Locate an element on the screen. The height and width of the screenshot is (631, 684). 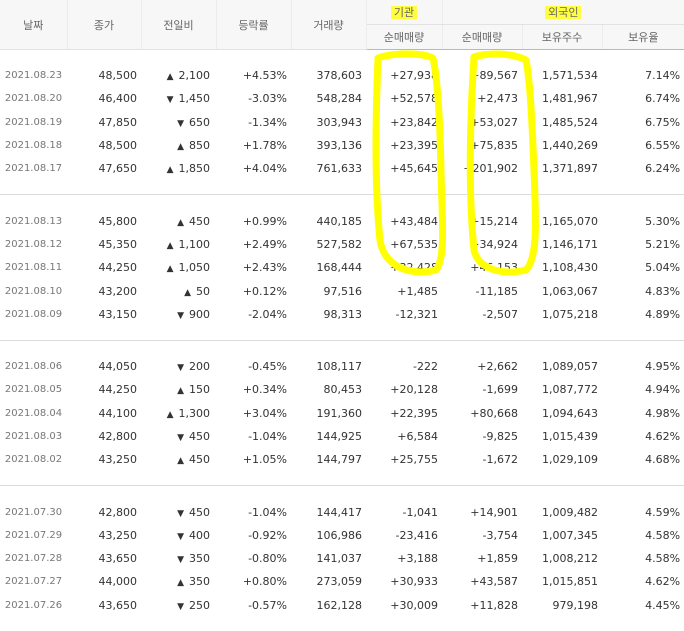
rate-cell: +4.04% is located at coordinates (264, 169).